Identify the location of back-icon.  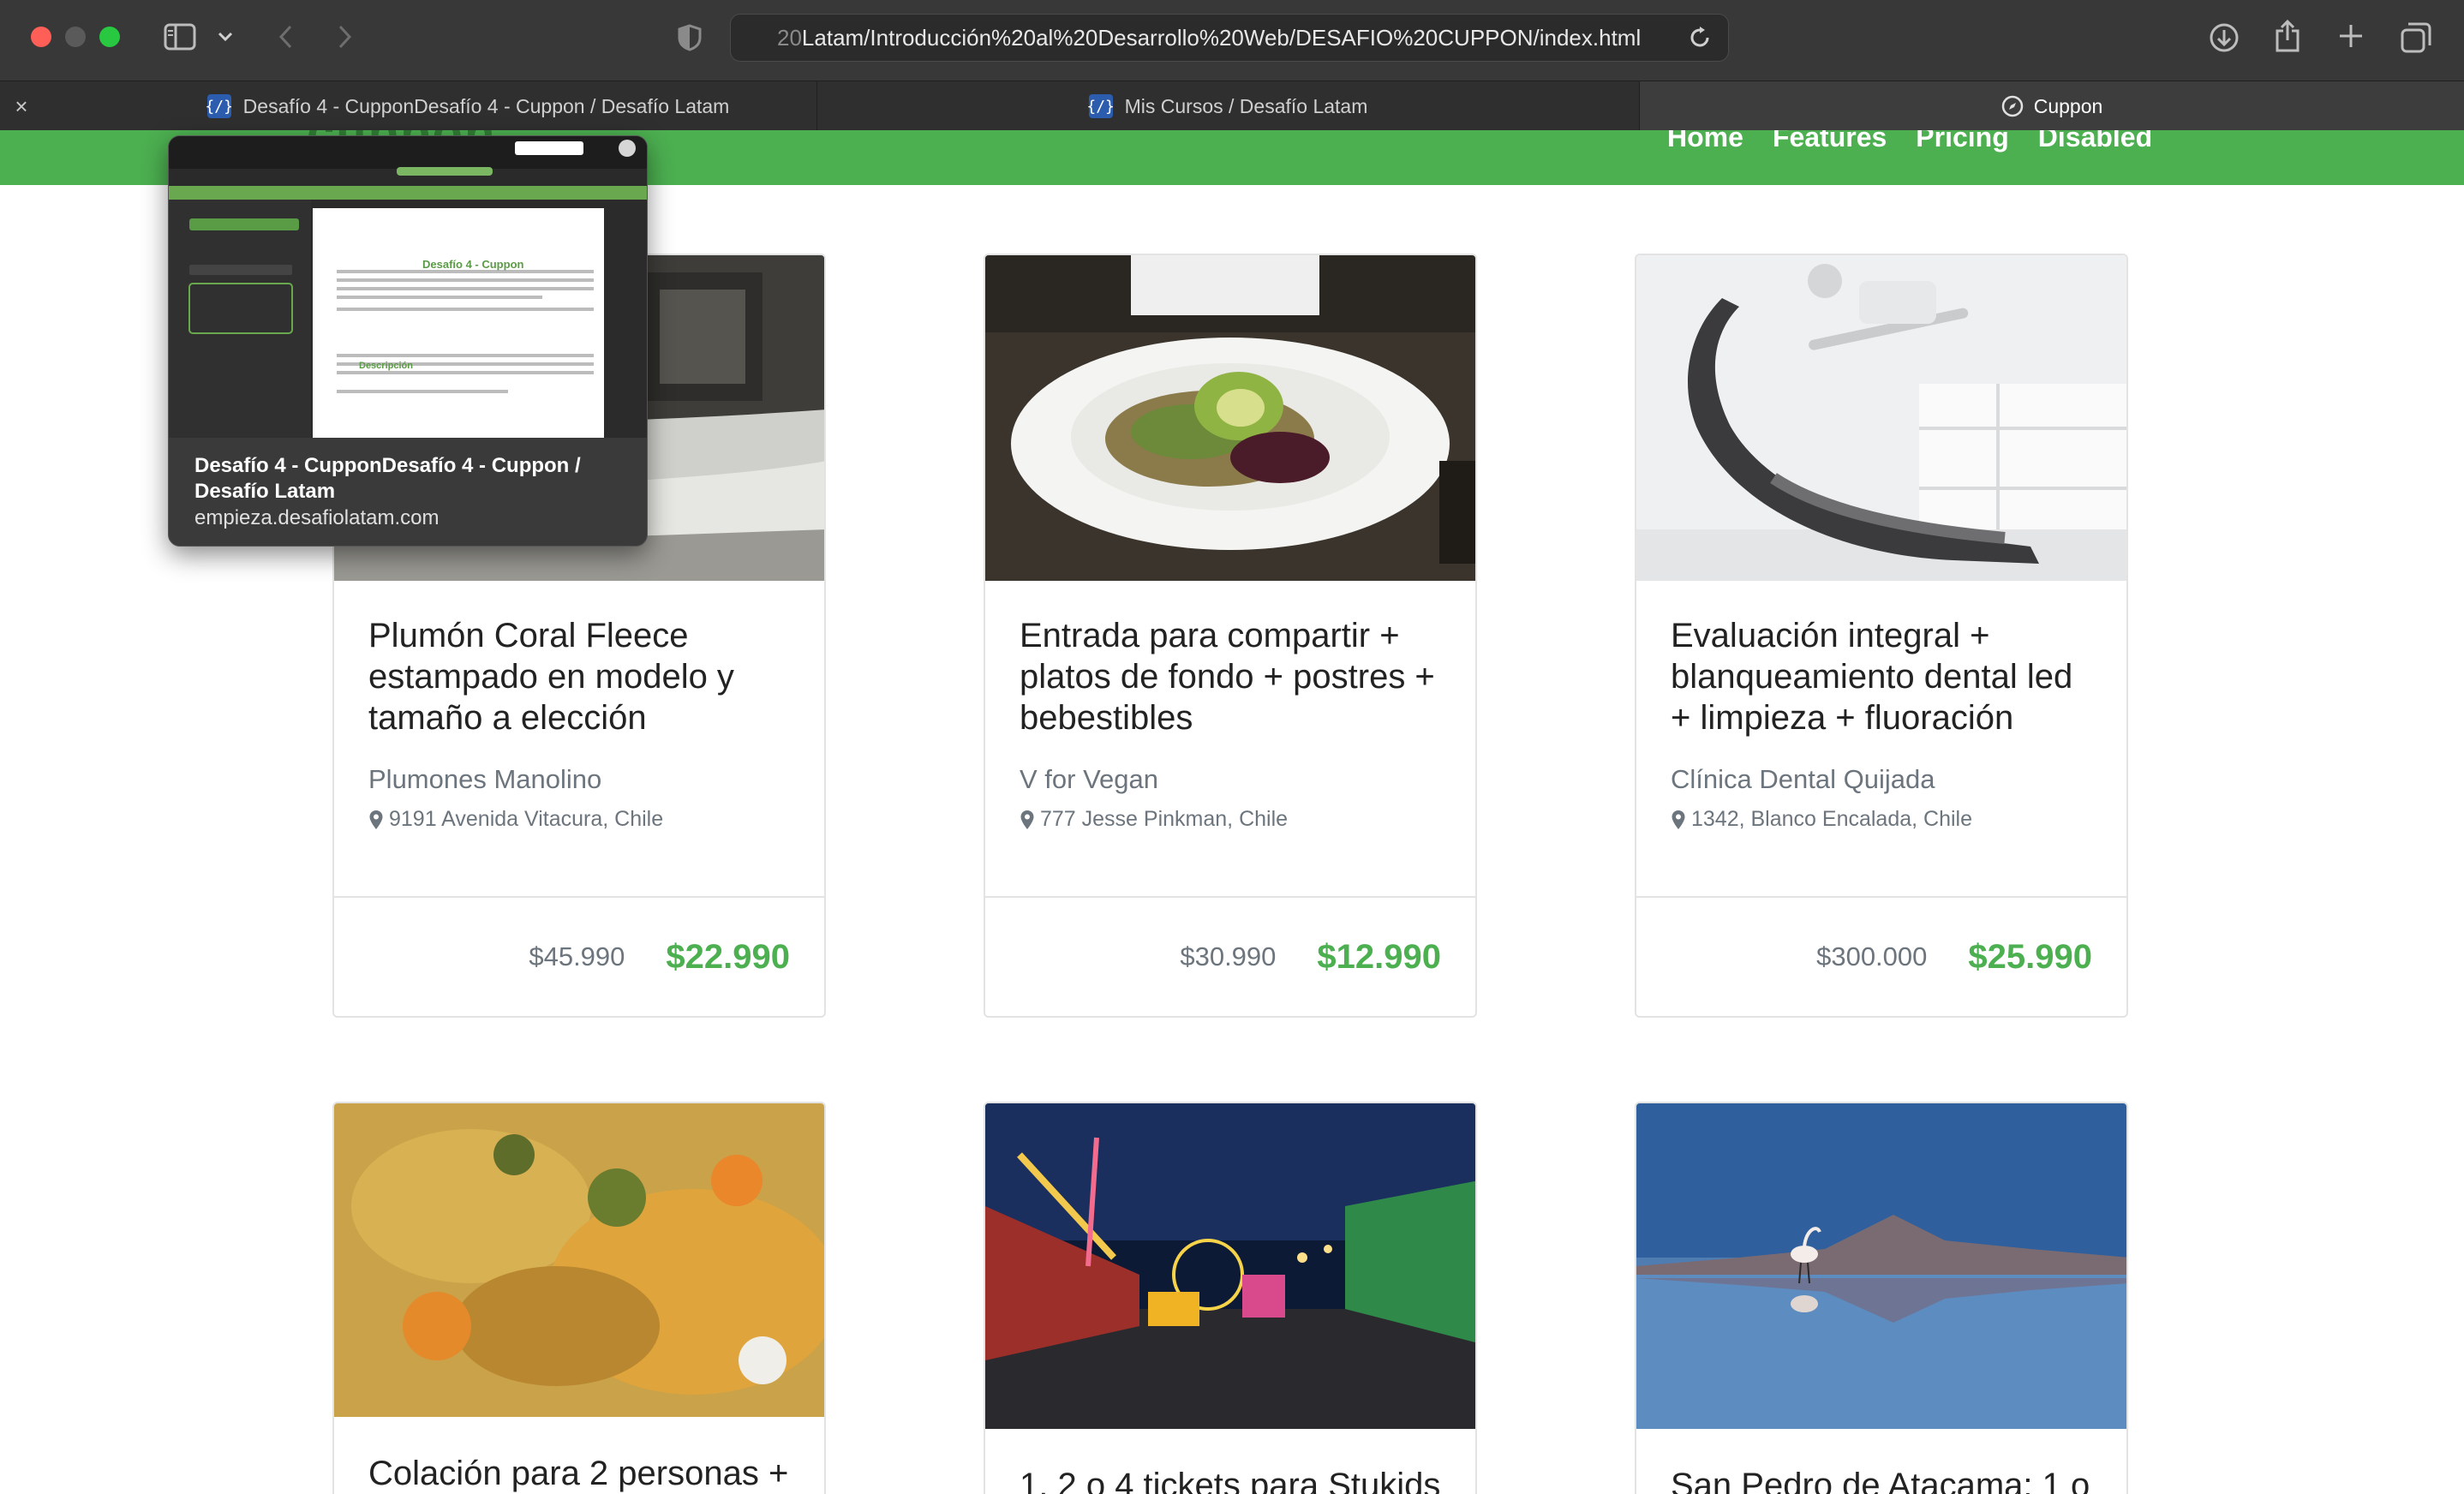
(285, 36).